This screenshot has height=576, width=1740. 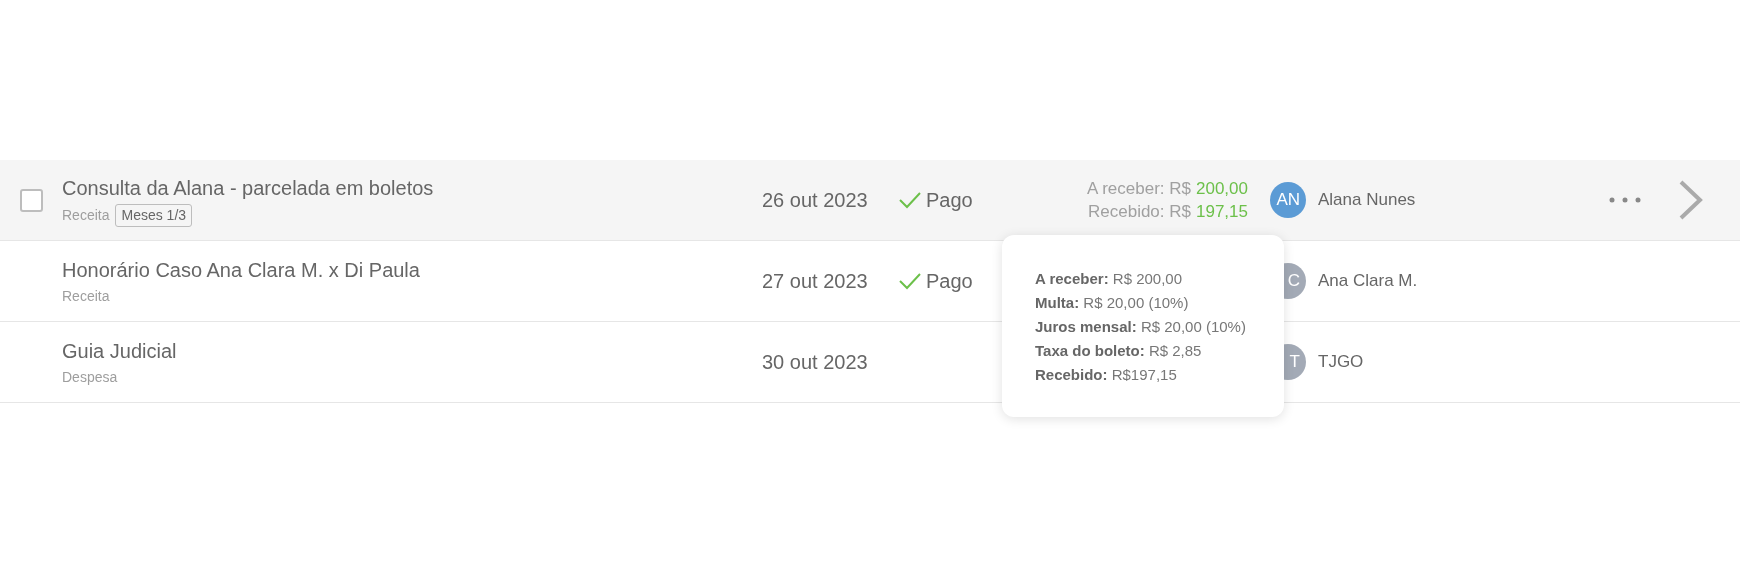 I want to click on person-name: TJGO, so click(x=1341, y=362).